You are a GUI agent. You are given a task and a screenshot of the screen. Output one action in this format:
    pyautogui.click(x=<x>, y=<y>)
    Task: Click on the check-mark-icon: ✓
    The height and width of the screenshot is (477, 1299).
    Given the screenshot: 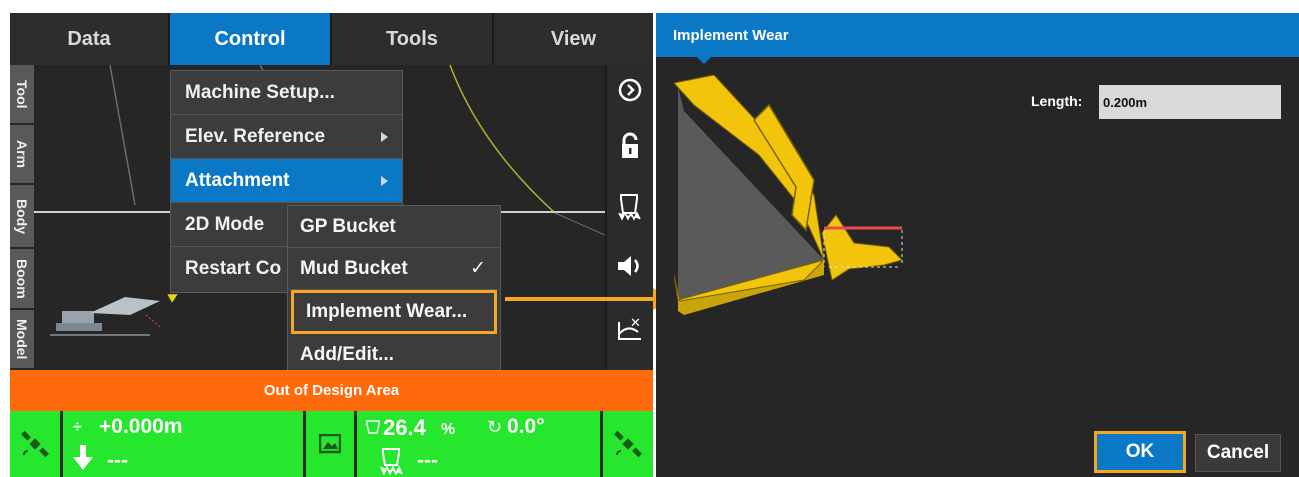 What is the action you would take?
    pyautogui.click(x=478, y=268)
    